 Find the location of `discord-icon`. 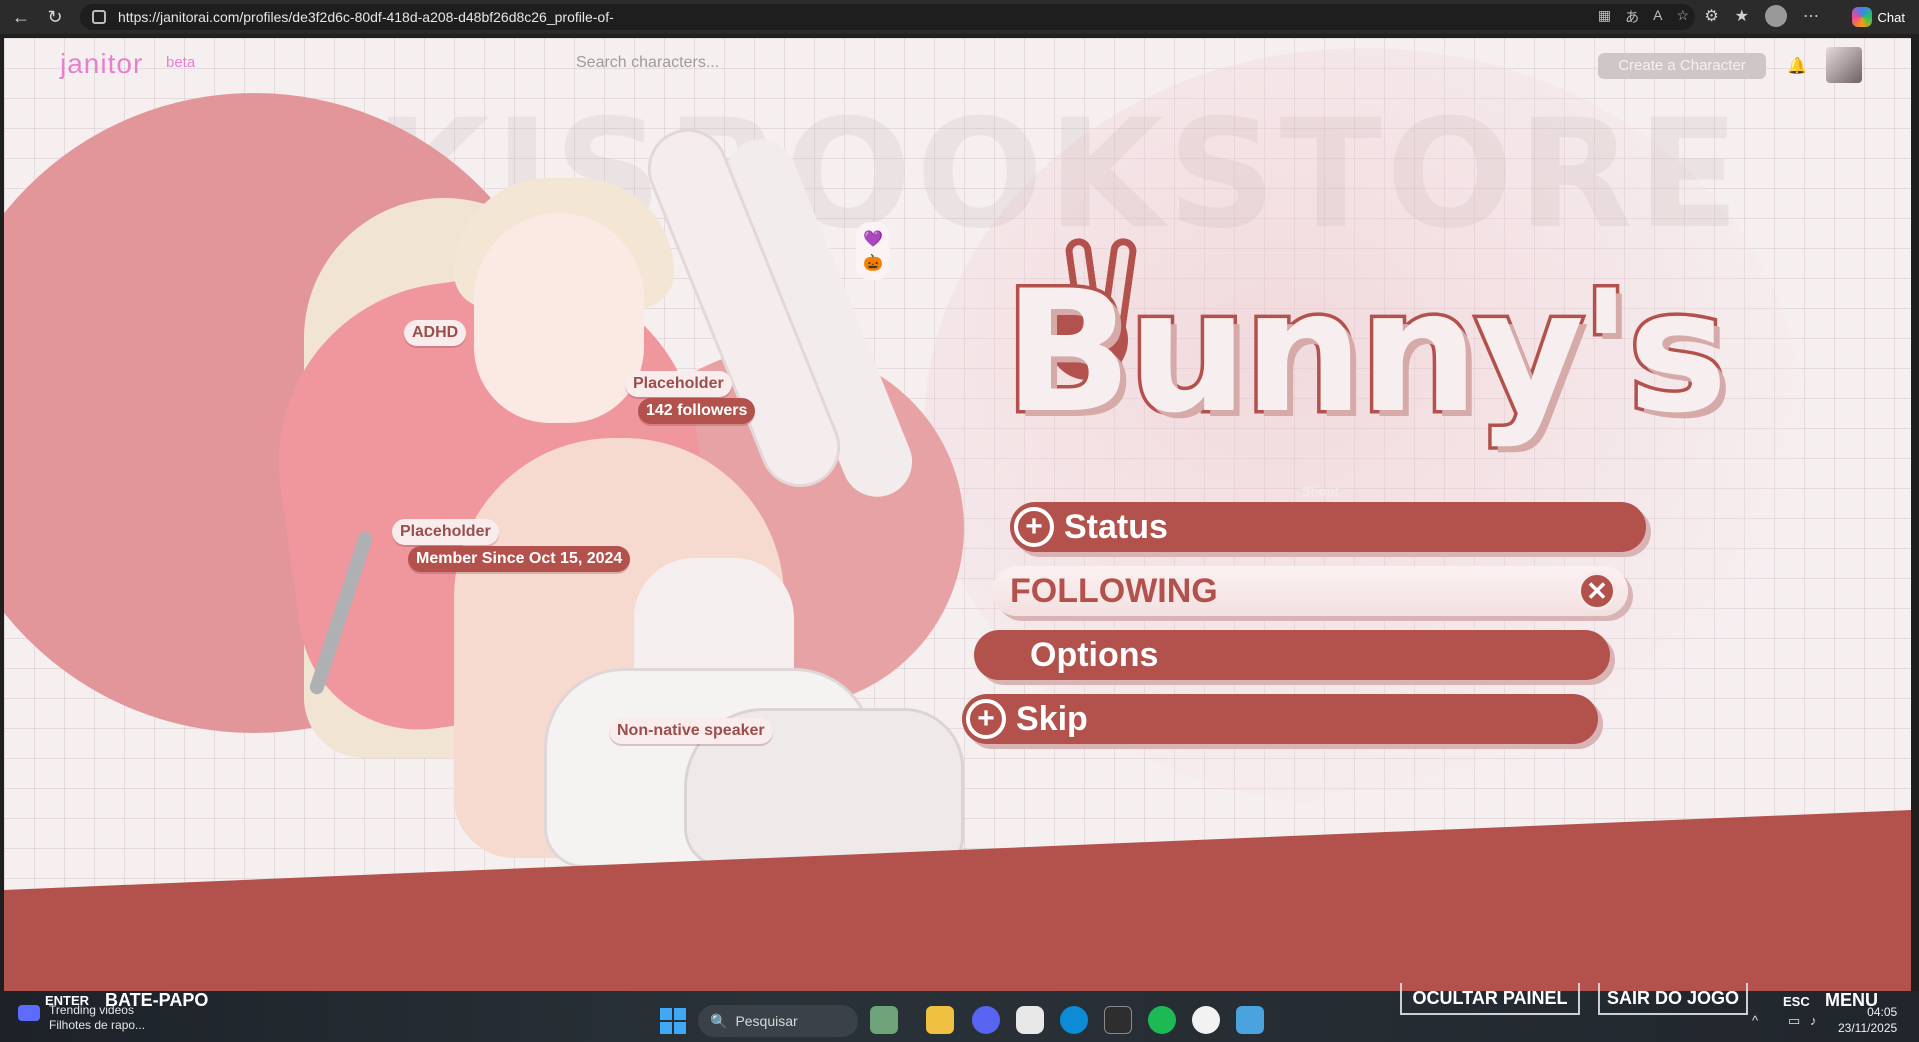

discord-icon is located at coordinates (986, 1020).